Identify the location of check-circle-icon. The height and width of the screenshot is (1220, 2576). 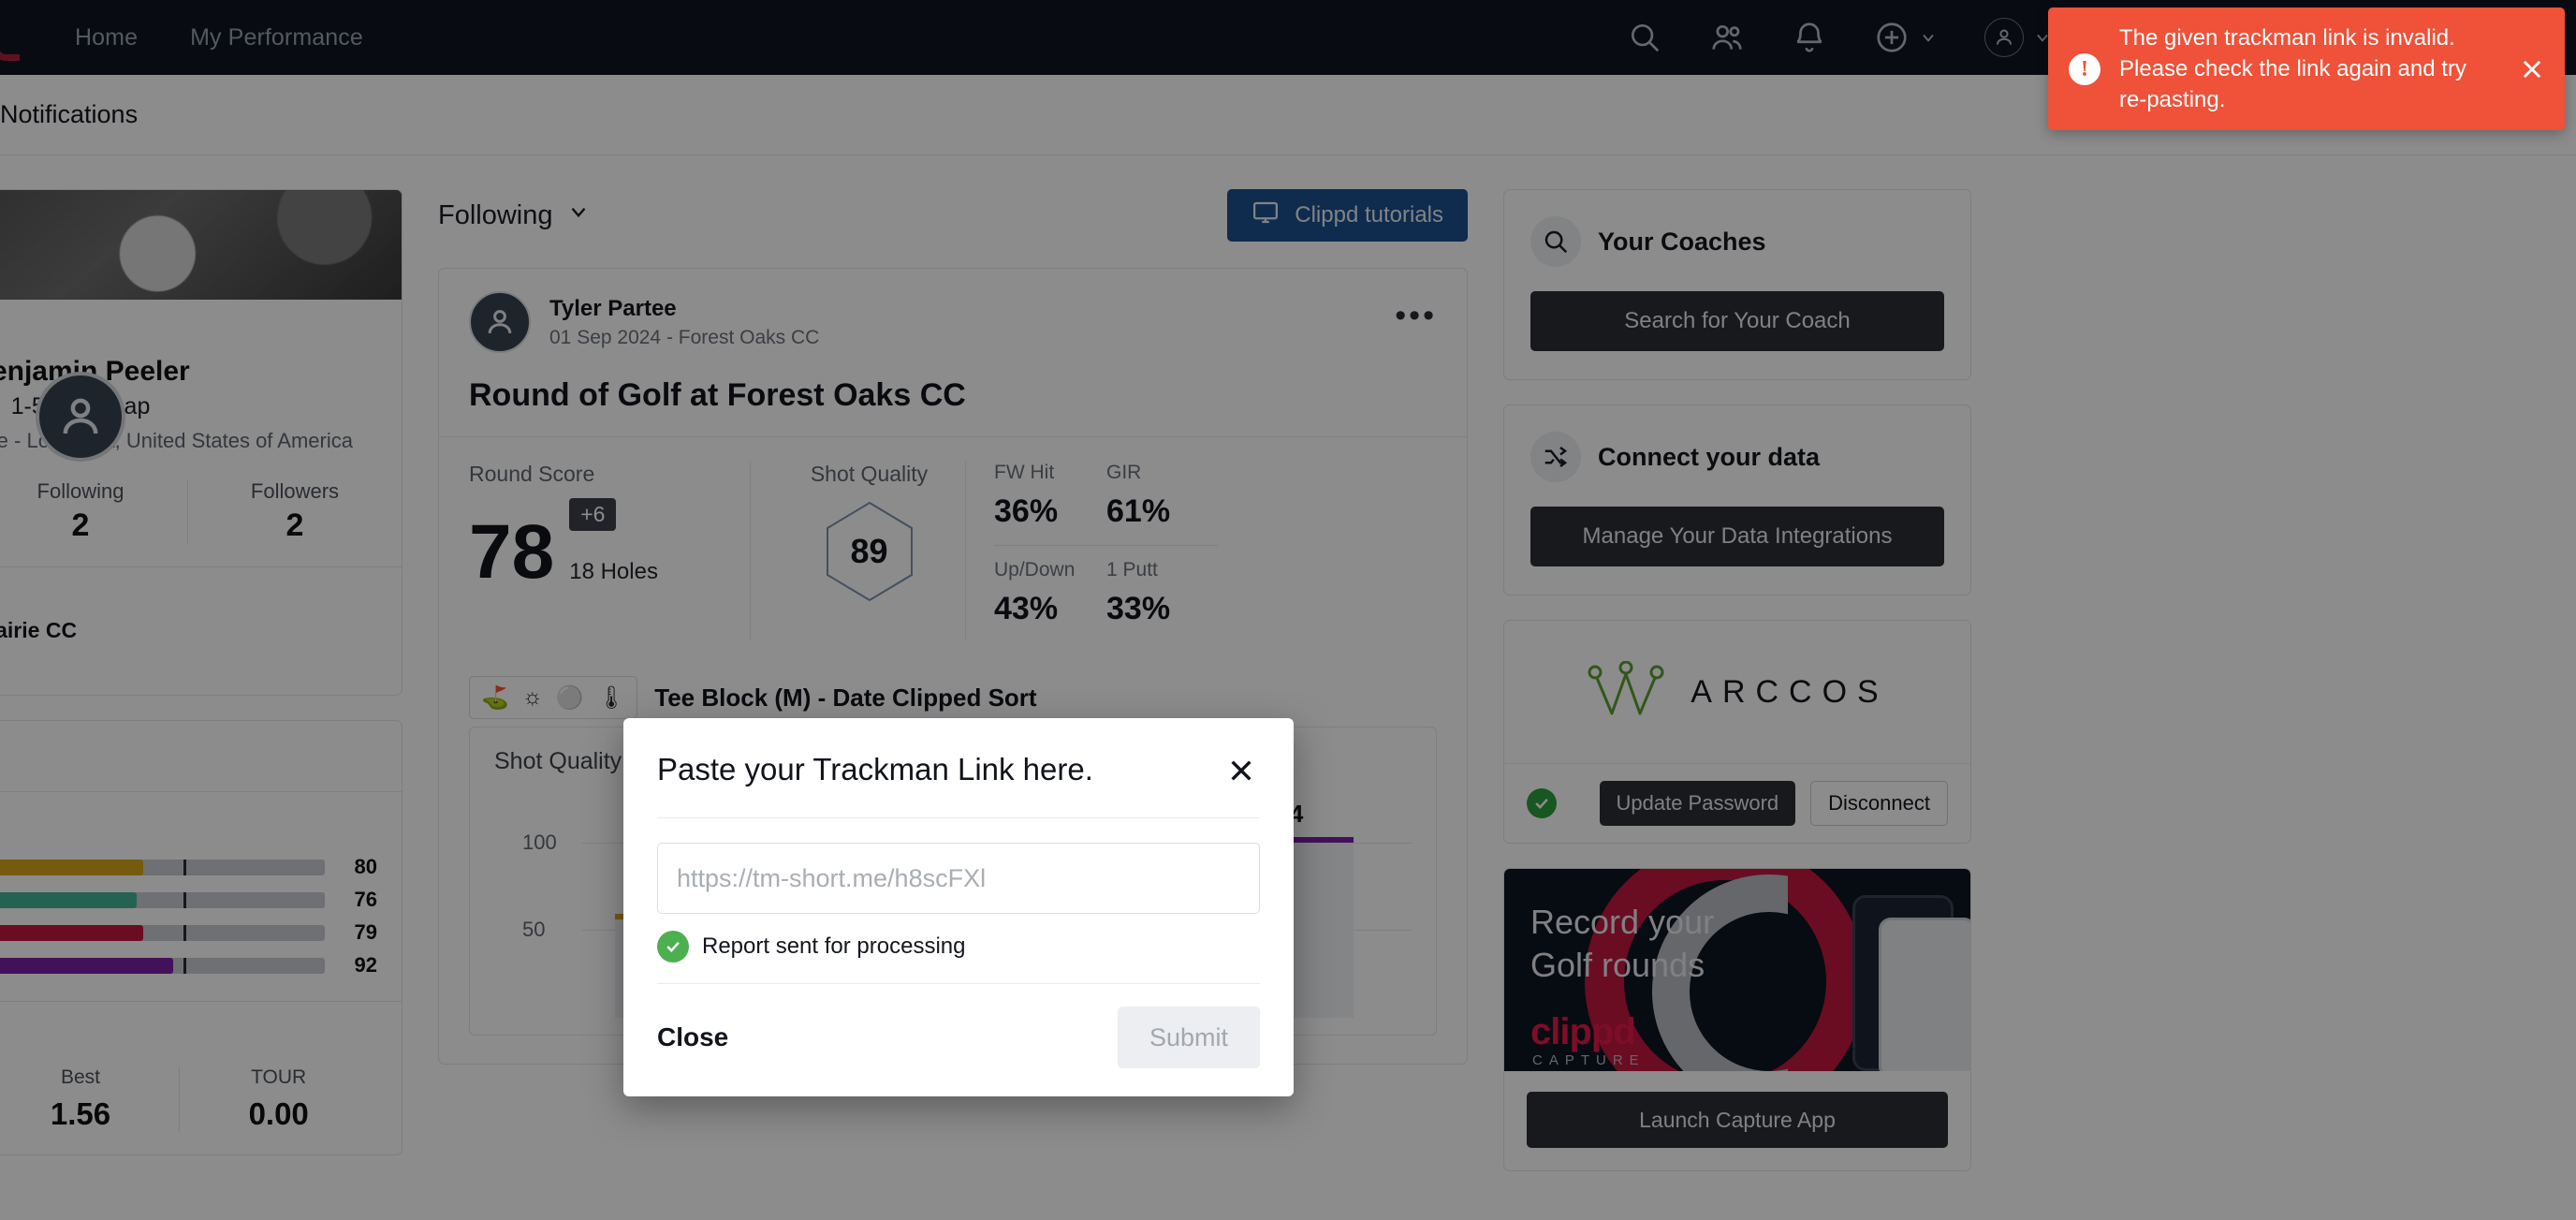
(673, 947).